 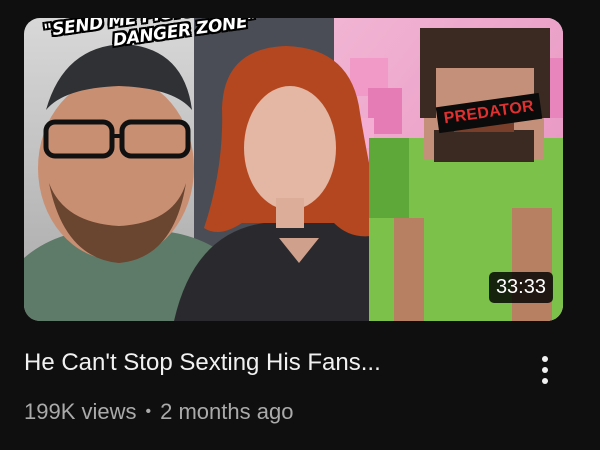 What do you see at coordinates (80, 411) in the screenshot?
I see `view-count: 199K views` at bounding box center [80, 411].